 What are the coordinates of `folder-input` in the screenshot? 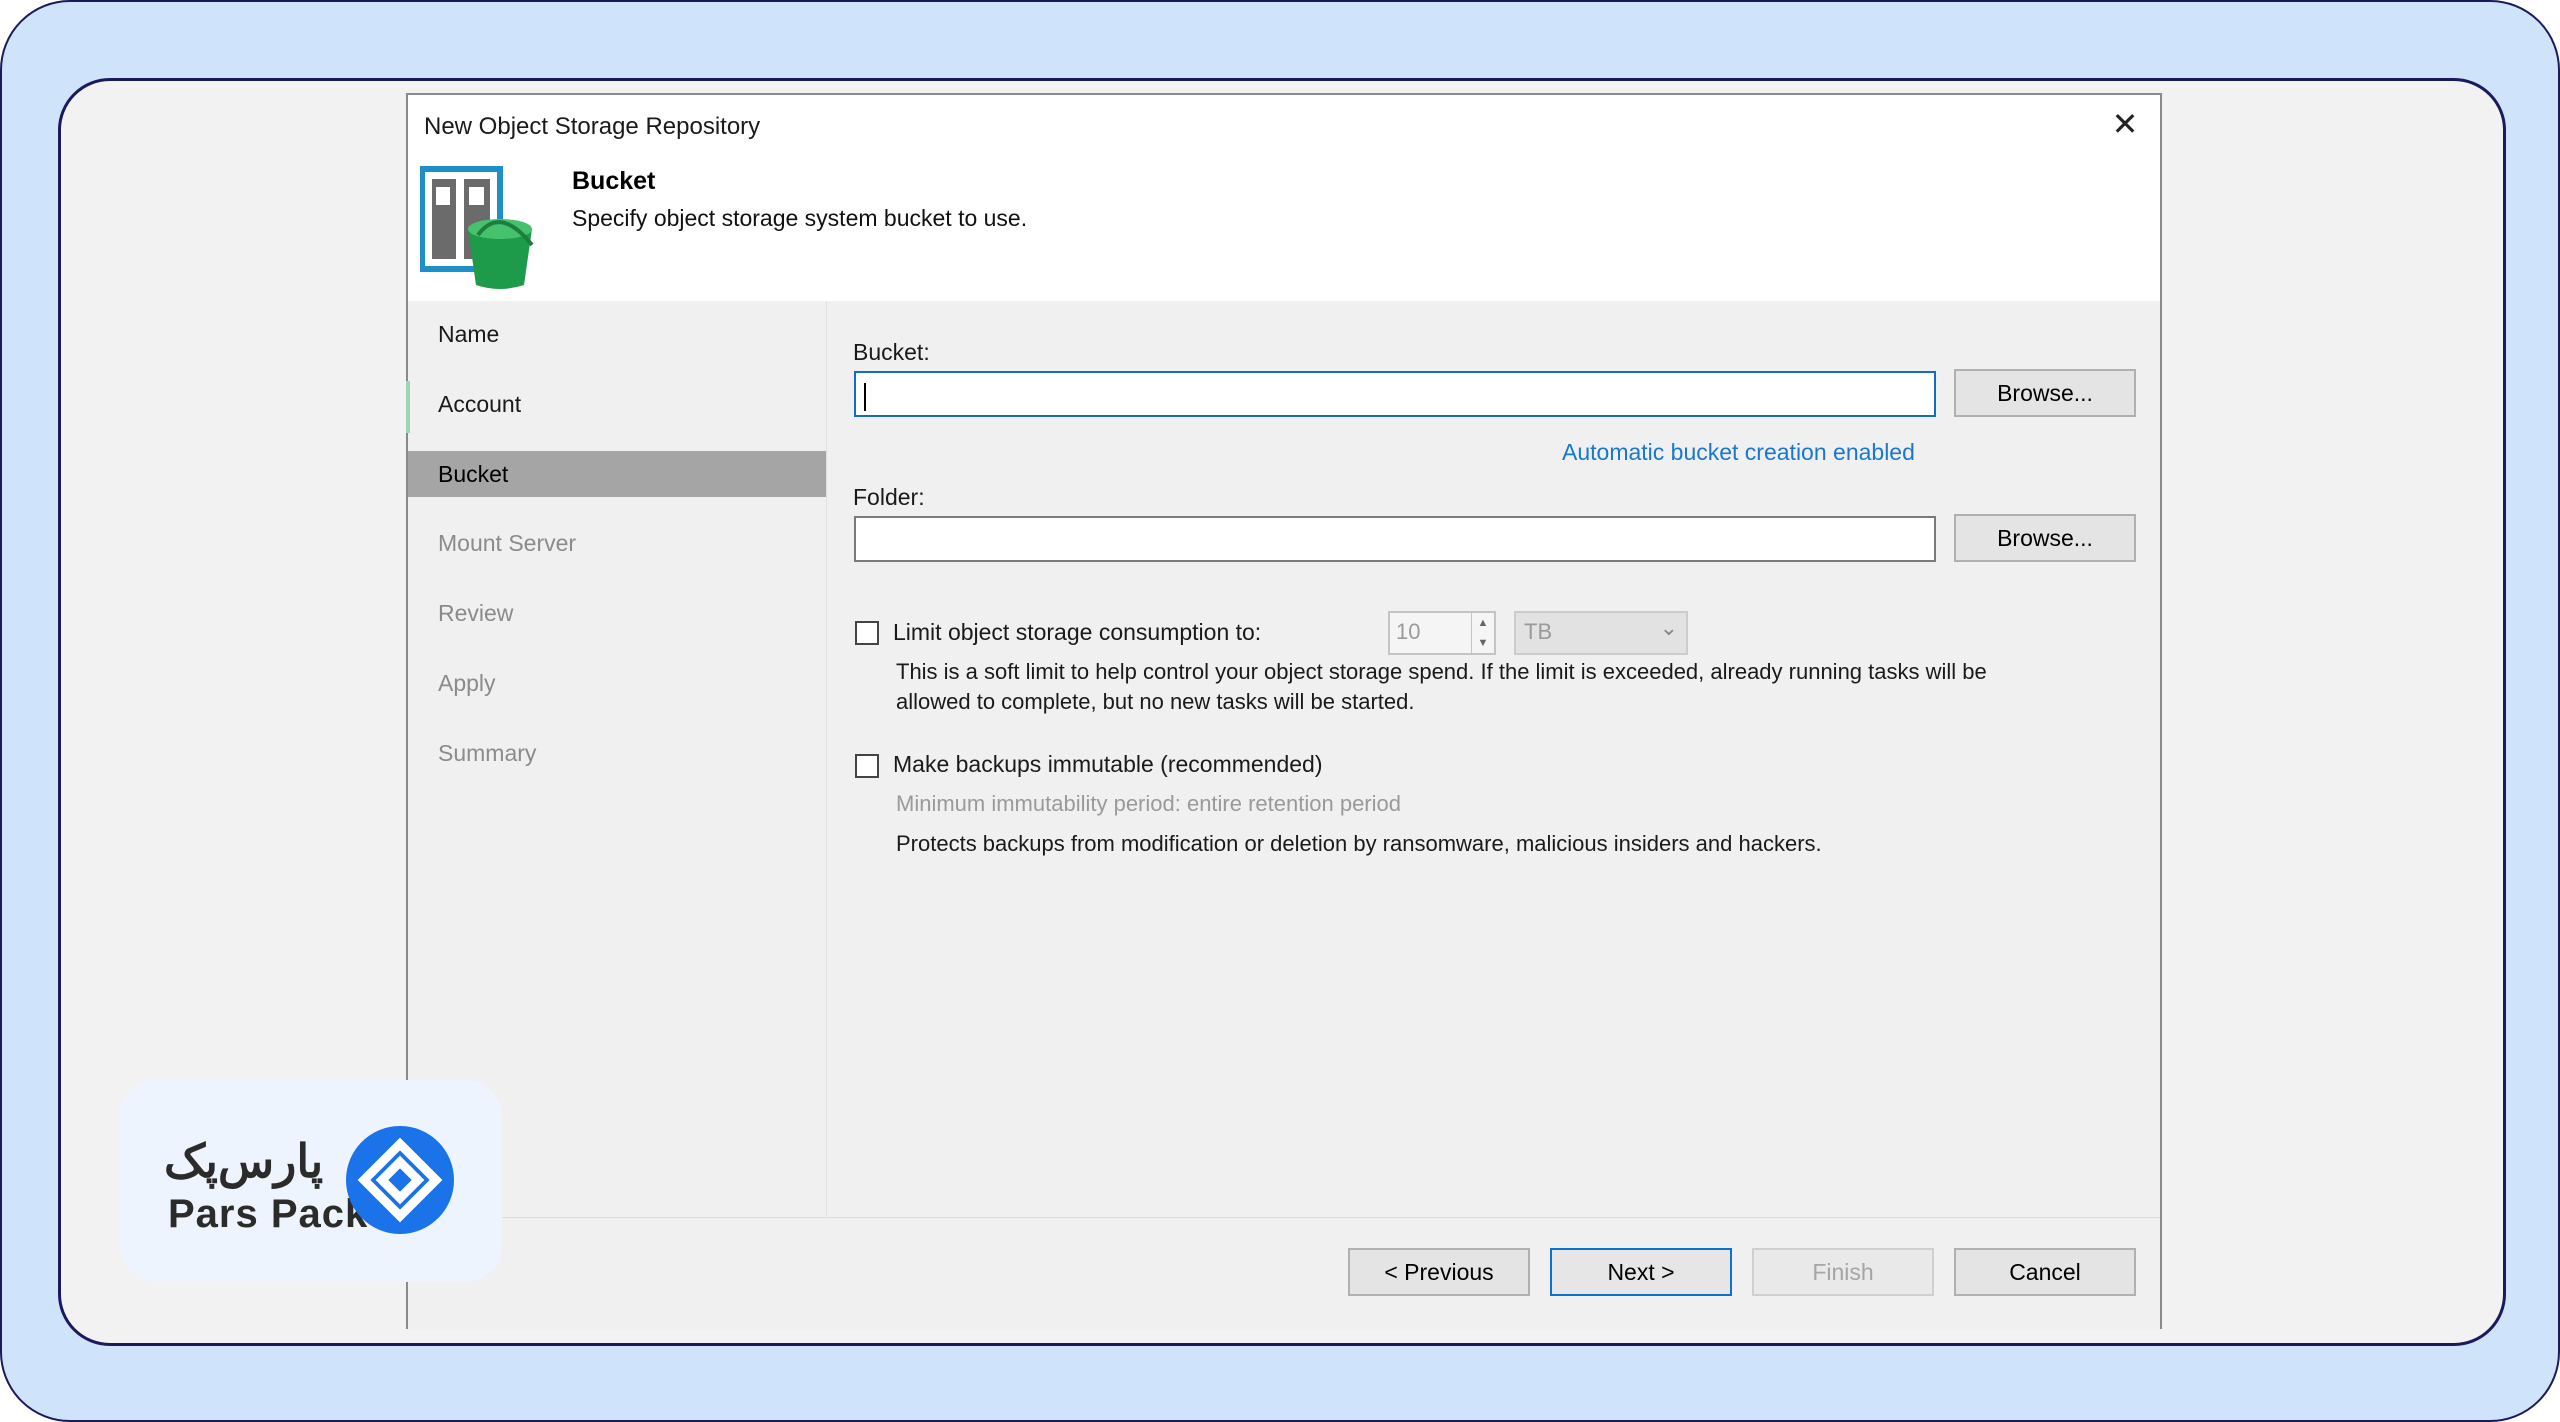 It's located at (1395, 539).